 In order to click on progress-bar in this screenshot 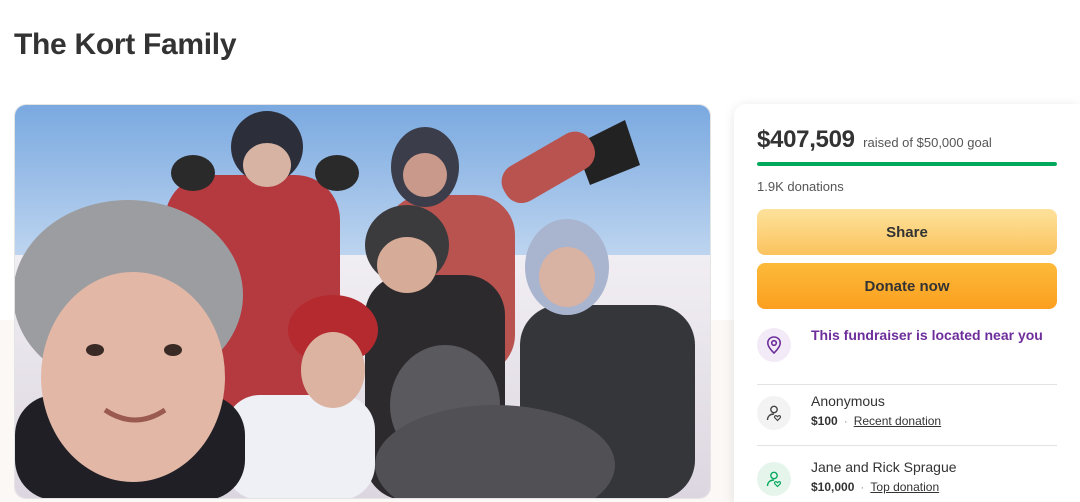, I will do `click(907, 164)`.